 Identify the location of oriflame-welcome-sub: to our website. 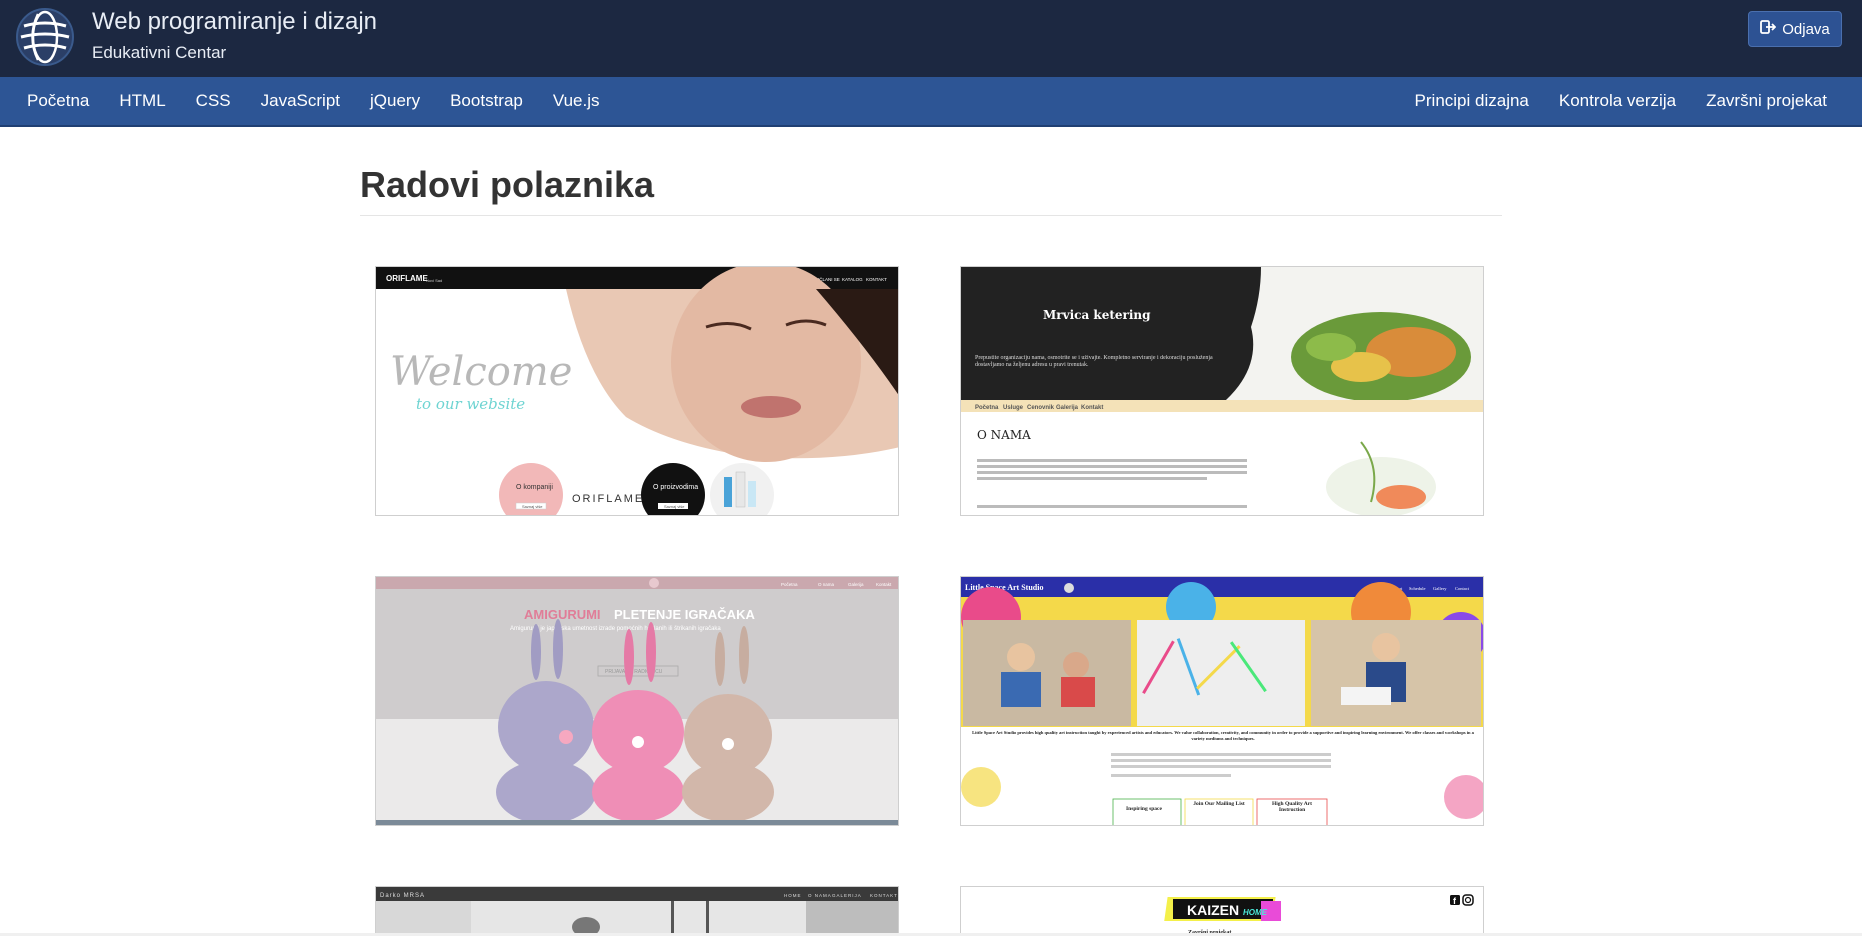
(470, 404).